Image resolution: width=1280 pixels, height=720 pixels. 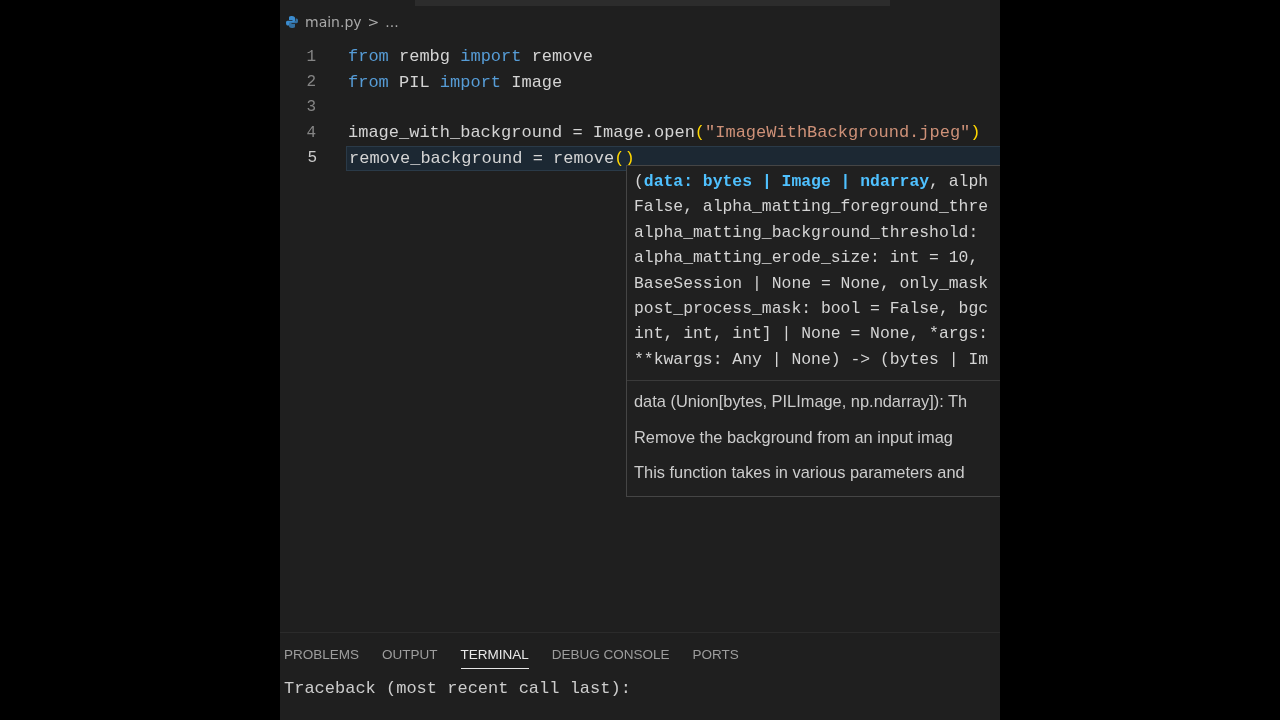 What do you see at coordinates (292, 22) in the screenshot?
I see `python-file-icon` at bounding box center [292, 22].